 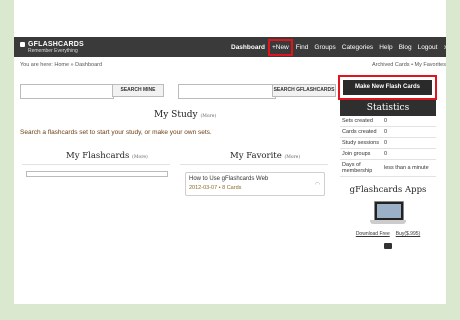 What do you see at coordinates (22, 44) in the screenshot?
I see `logo-icon` at bounding box center [22, 44].